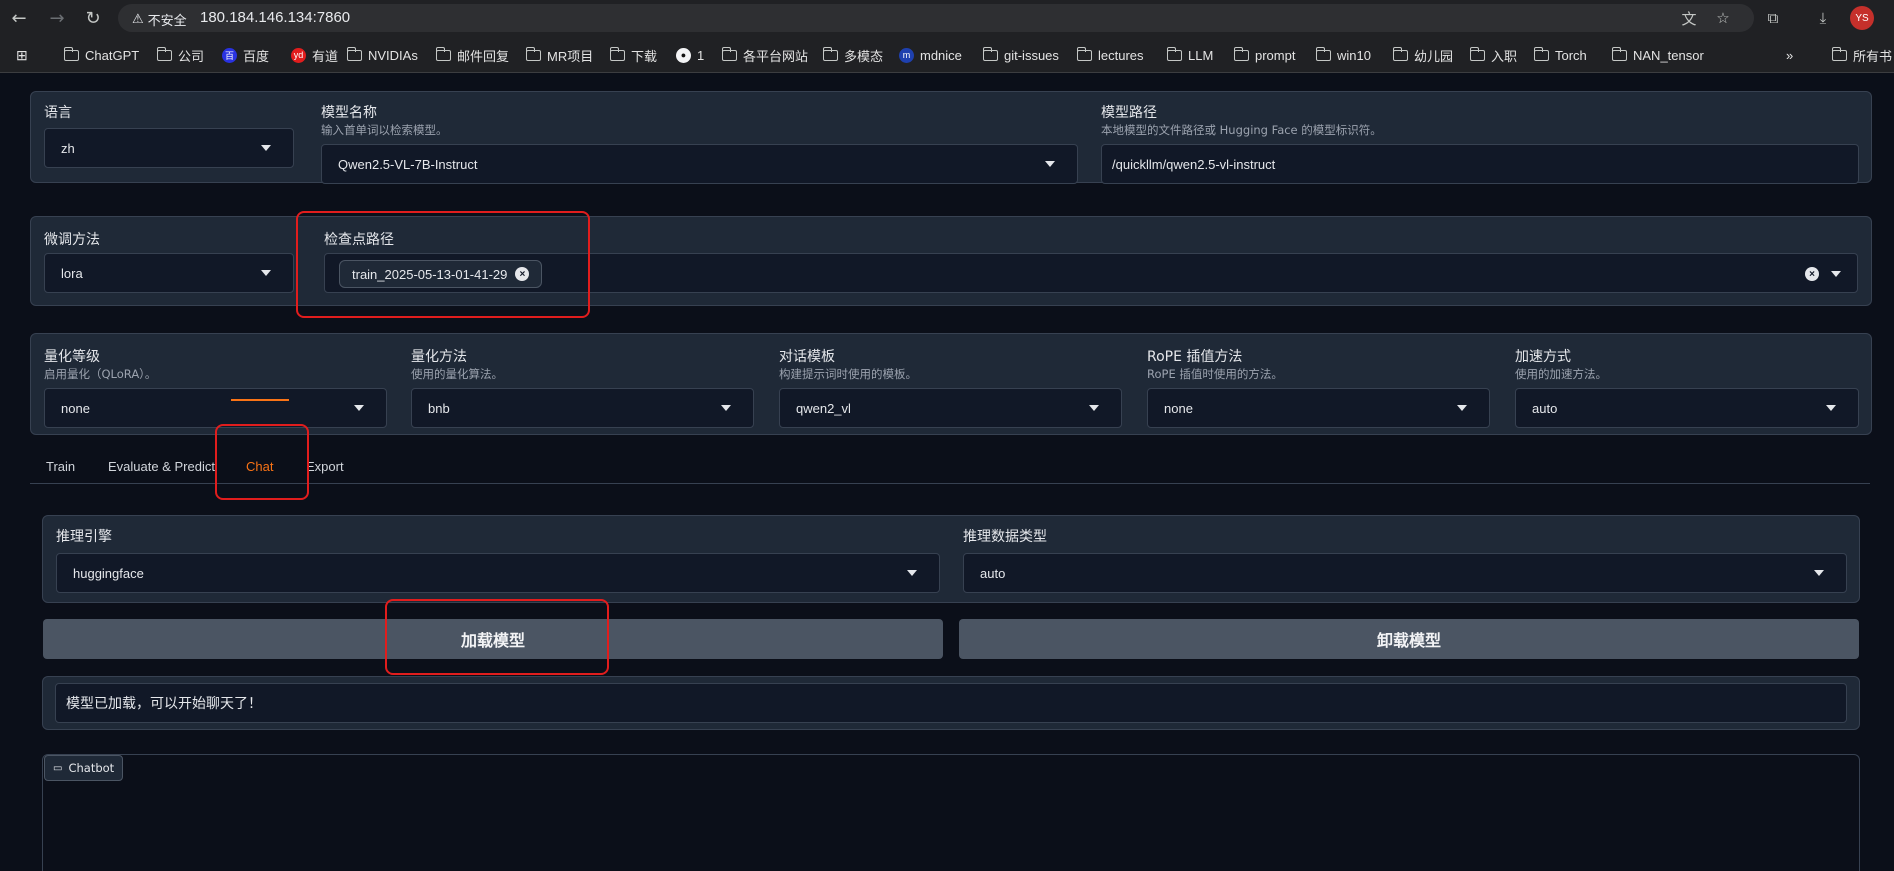 Image resolution: width=1894 pixels, height=871 pixels. Describe the element at coordinates (60, 466) in the screenshot. I see `tab-train: Train` at that location.